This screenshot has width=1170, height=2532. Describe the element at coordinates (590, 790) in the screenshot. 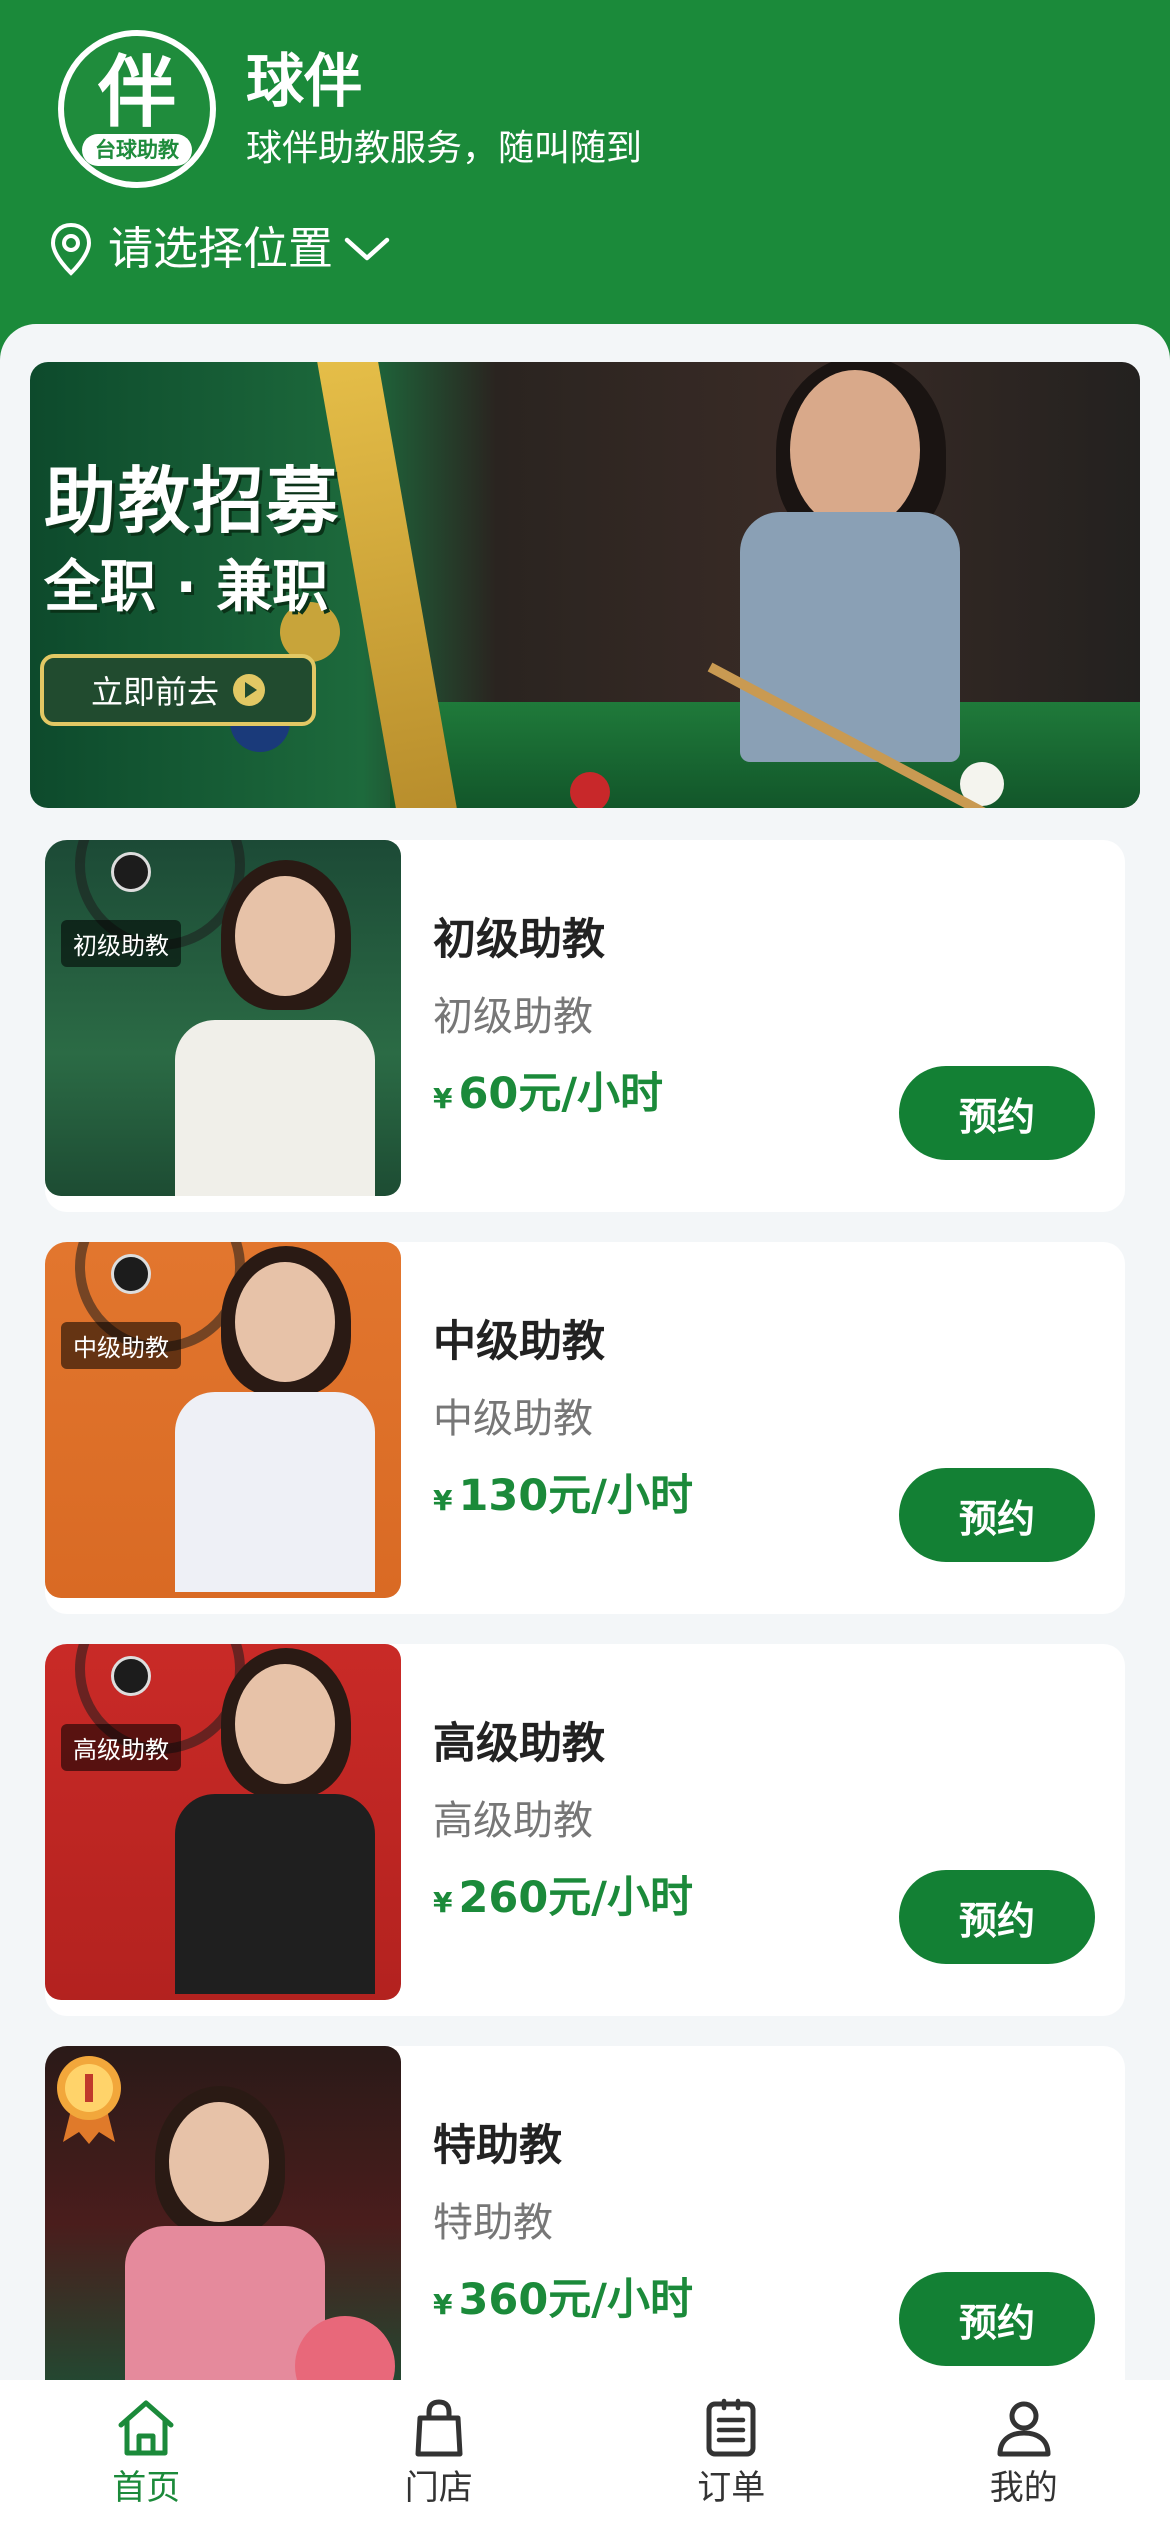

I see `billiard-ball-graphic` at that location.